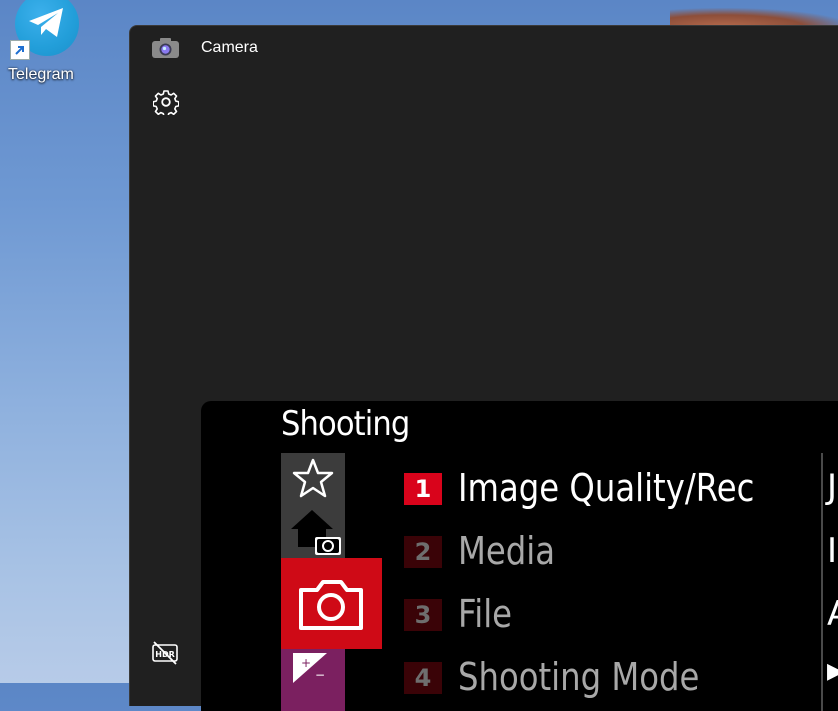 This screenshot has height=711, width=838. What do you see at coordinates (423, 678) in the screenshot?
I see `row-number: 4` at bounding box center [423, 678].